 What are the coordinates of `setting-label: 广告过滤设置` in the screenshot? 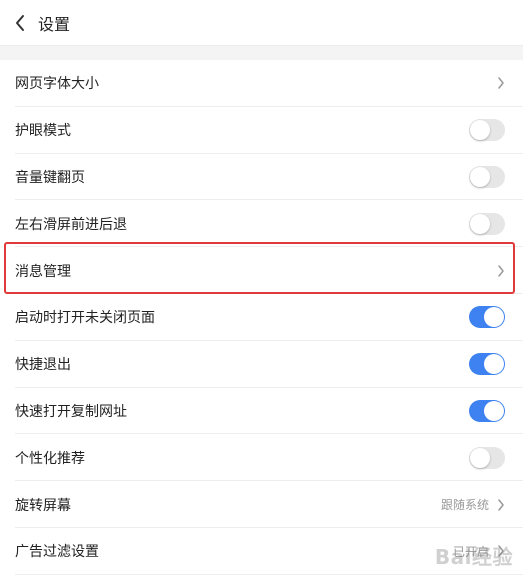 It's located at (57, 552).